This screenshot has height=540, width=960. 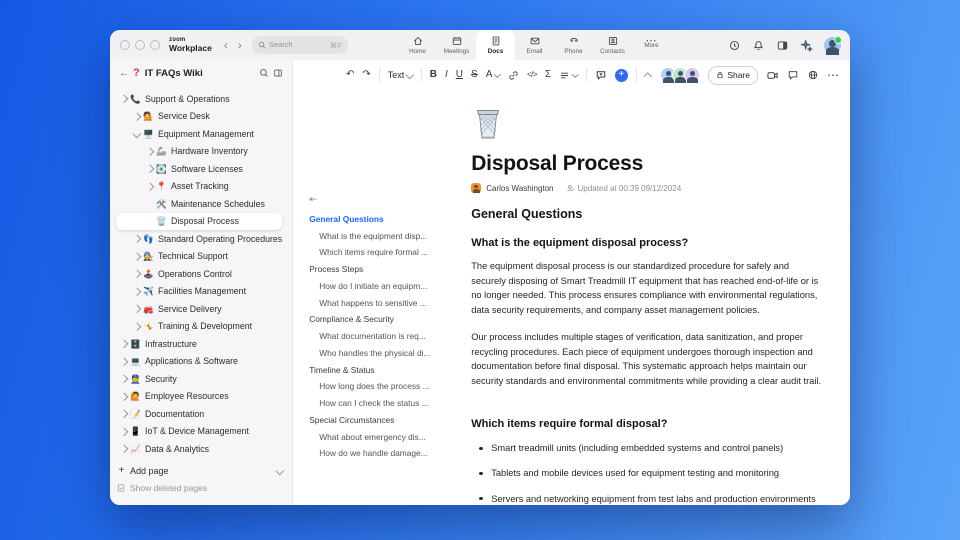 What do you see at coordinates (199, 414) in the screenshot?
I see `sidebar-item-documentation: 📝 Documentation` at bounding box center [199, 414].